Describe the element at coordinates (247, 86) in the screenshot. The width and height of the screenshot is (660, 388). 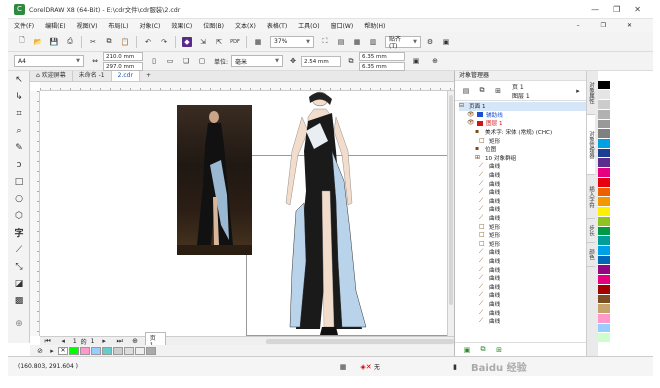
I see `horizontal-ruler` at that location.